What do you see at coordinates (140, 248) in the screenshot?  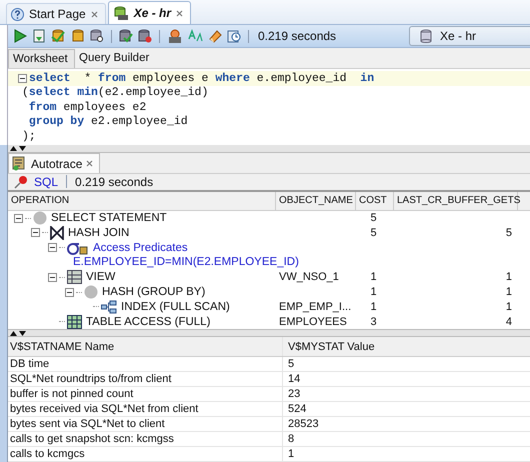 I see `operation-name: Access Predicates` at bounding box center [140, 248].